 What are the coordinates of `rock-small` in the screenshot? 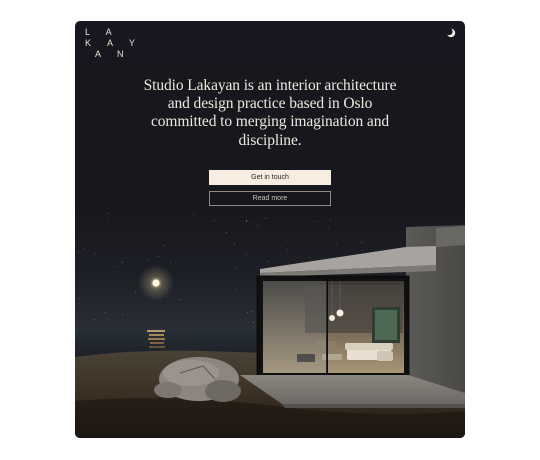 It's located at (223, 391).